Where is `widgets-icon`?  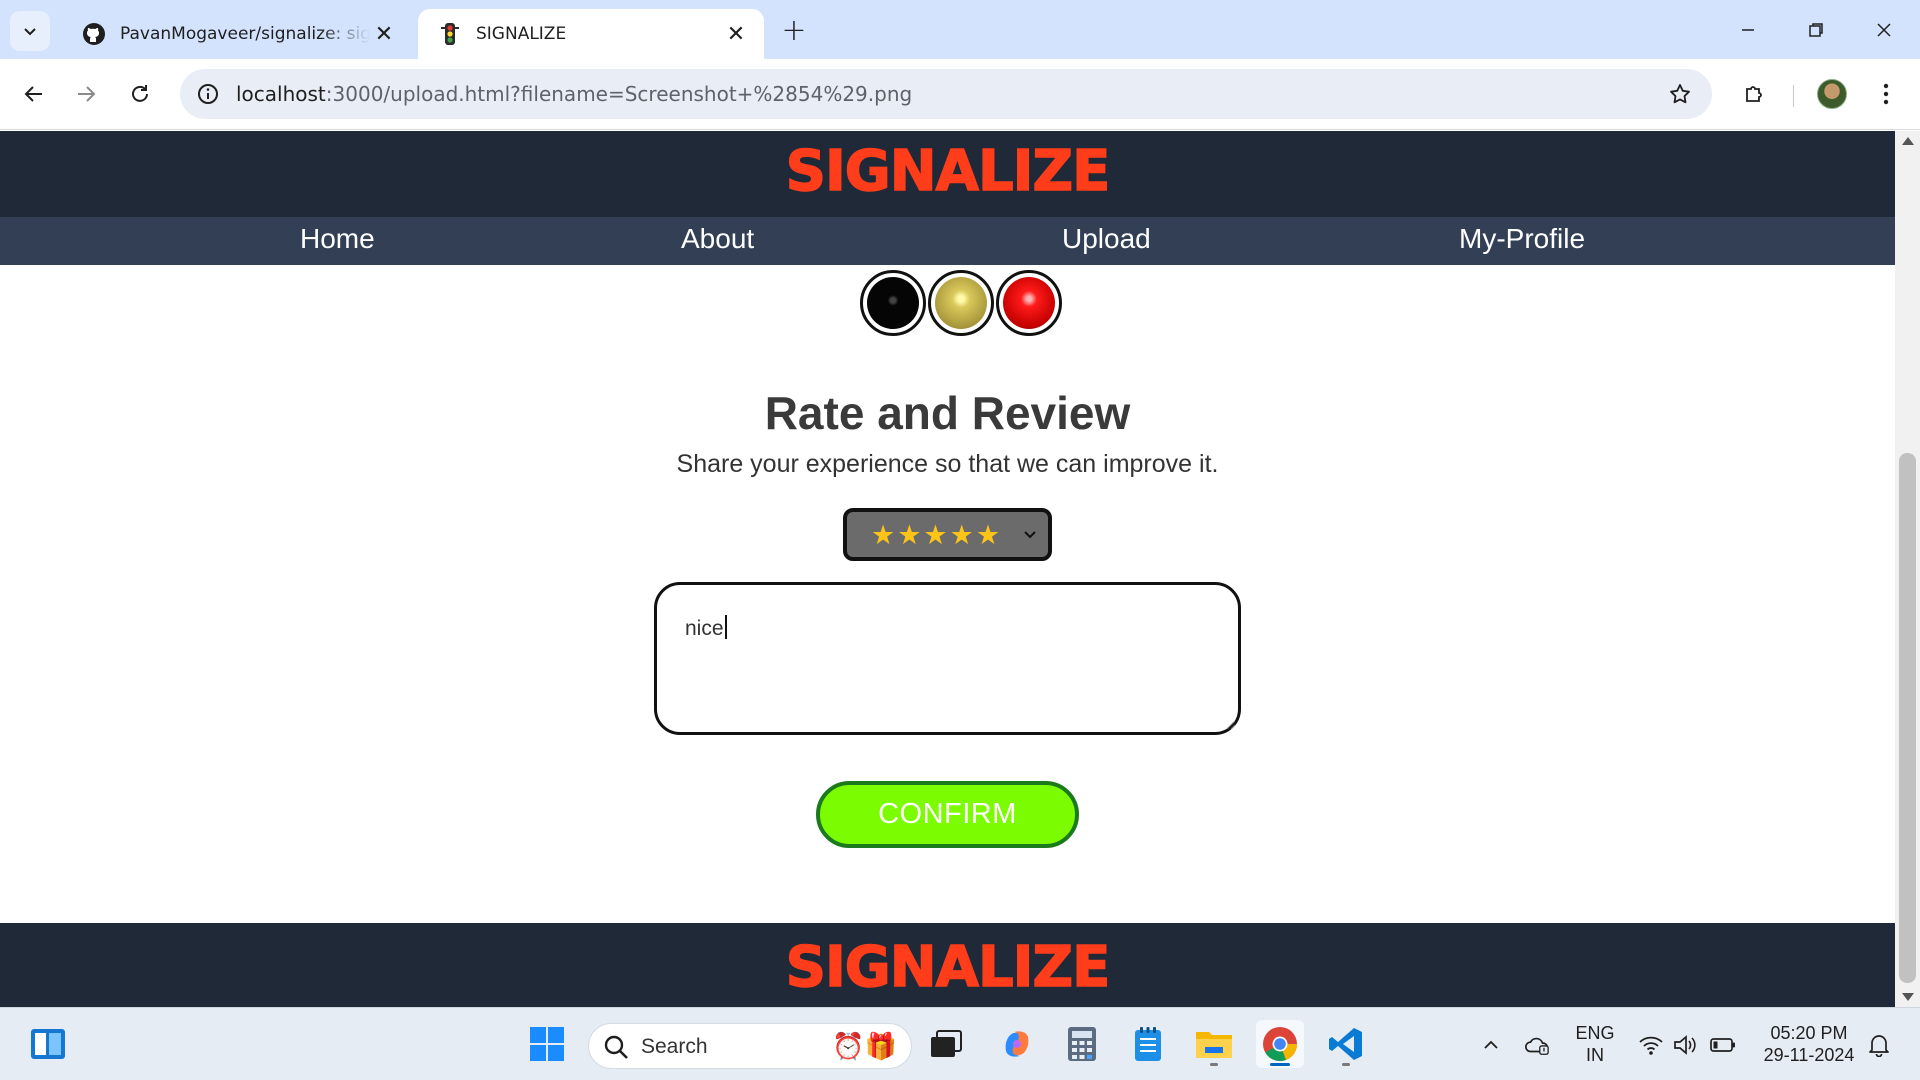
widgets-icon is located at coordinates (48, 1044).